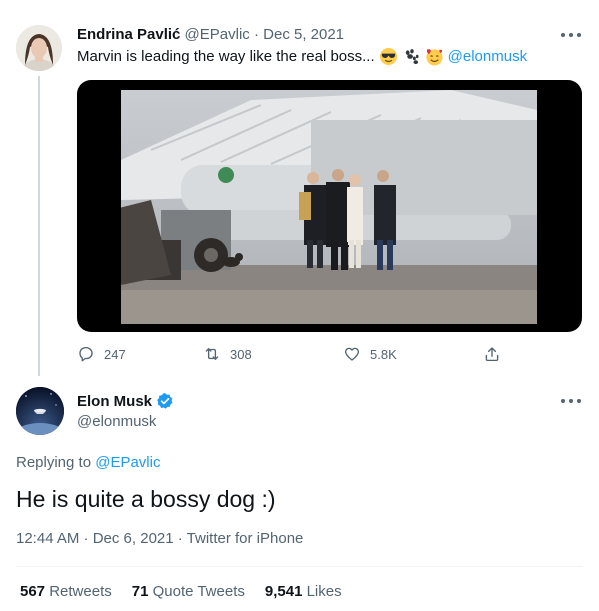 This screenshot has height=611, width=599. I want to click on quote-tweets-count: 71, so click(140, 591).